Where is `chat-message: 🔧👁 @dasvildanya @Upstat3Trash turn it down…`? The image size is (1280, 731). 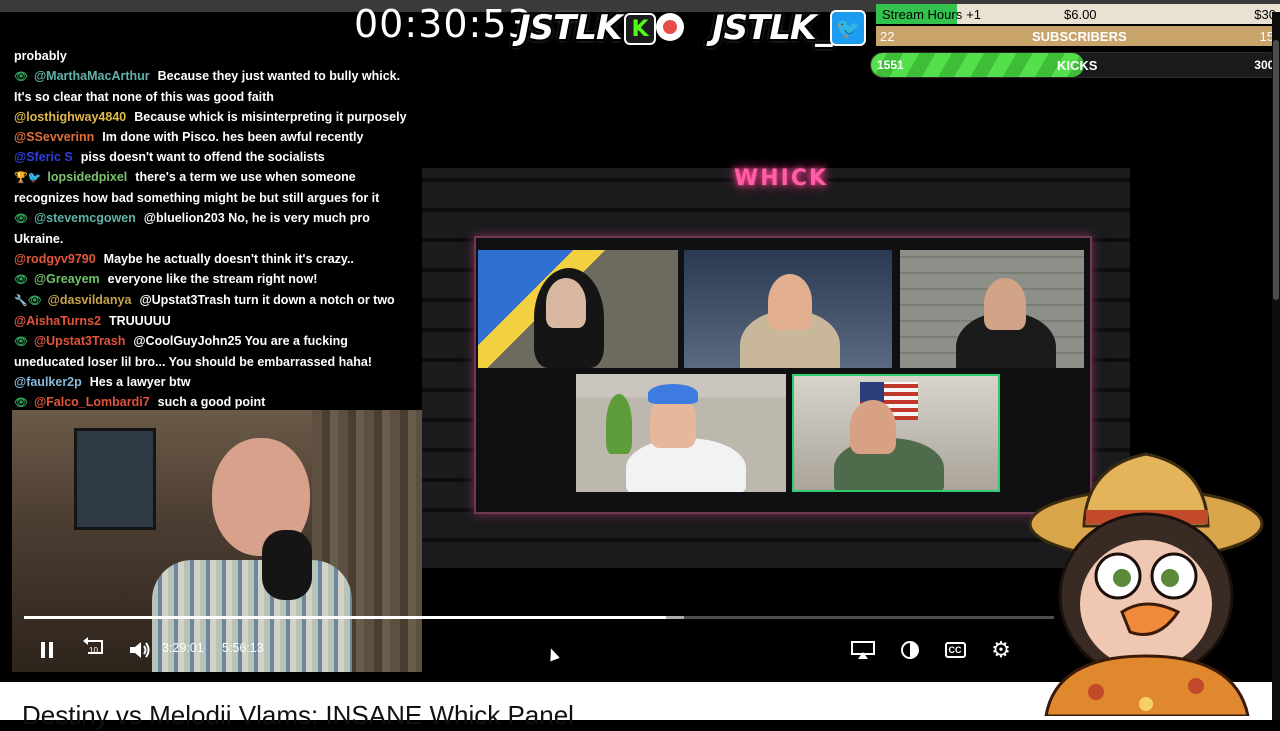 chat-message: 🔧👁 @dasvildanya @Upstat3Trash turn it down… is located at coordinates (217, 300).